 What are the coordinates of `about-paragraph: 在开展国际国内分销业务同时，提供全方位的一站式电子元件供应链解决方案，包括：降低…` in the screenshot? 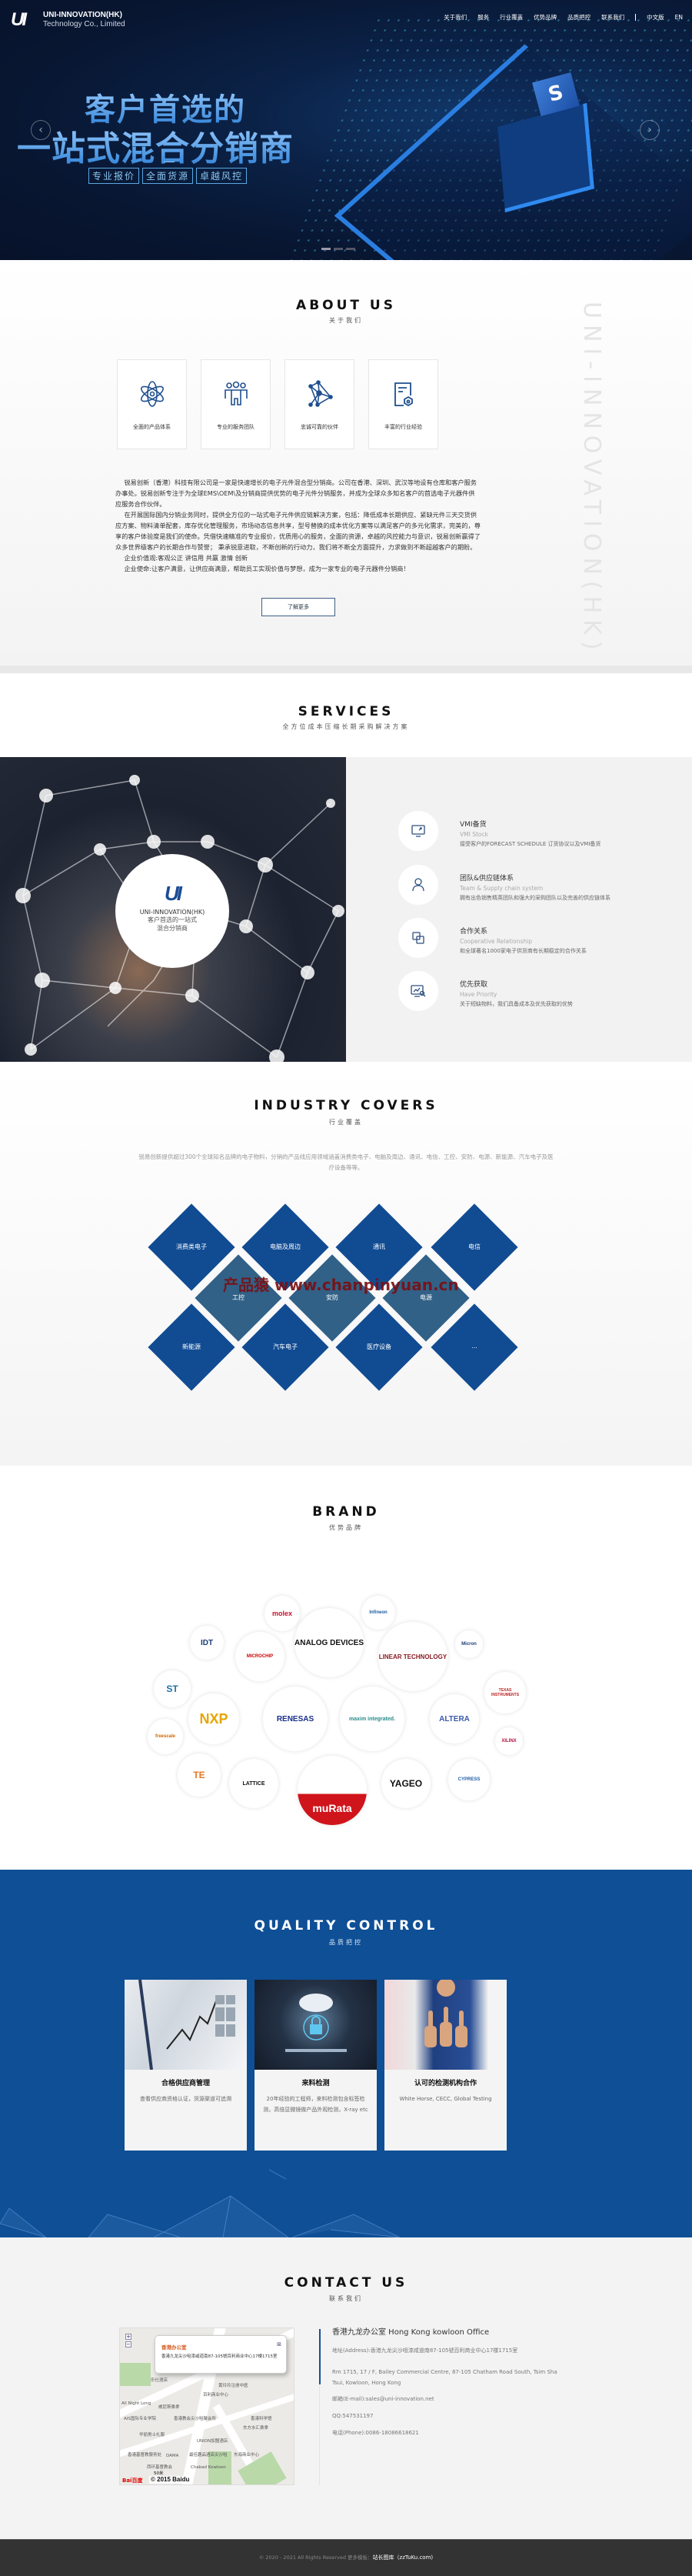 It's located at (298, 531).